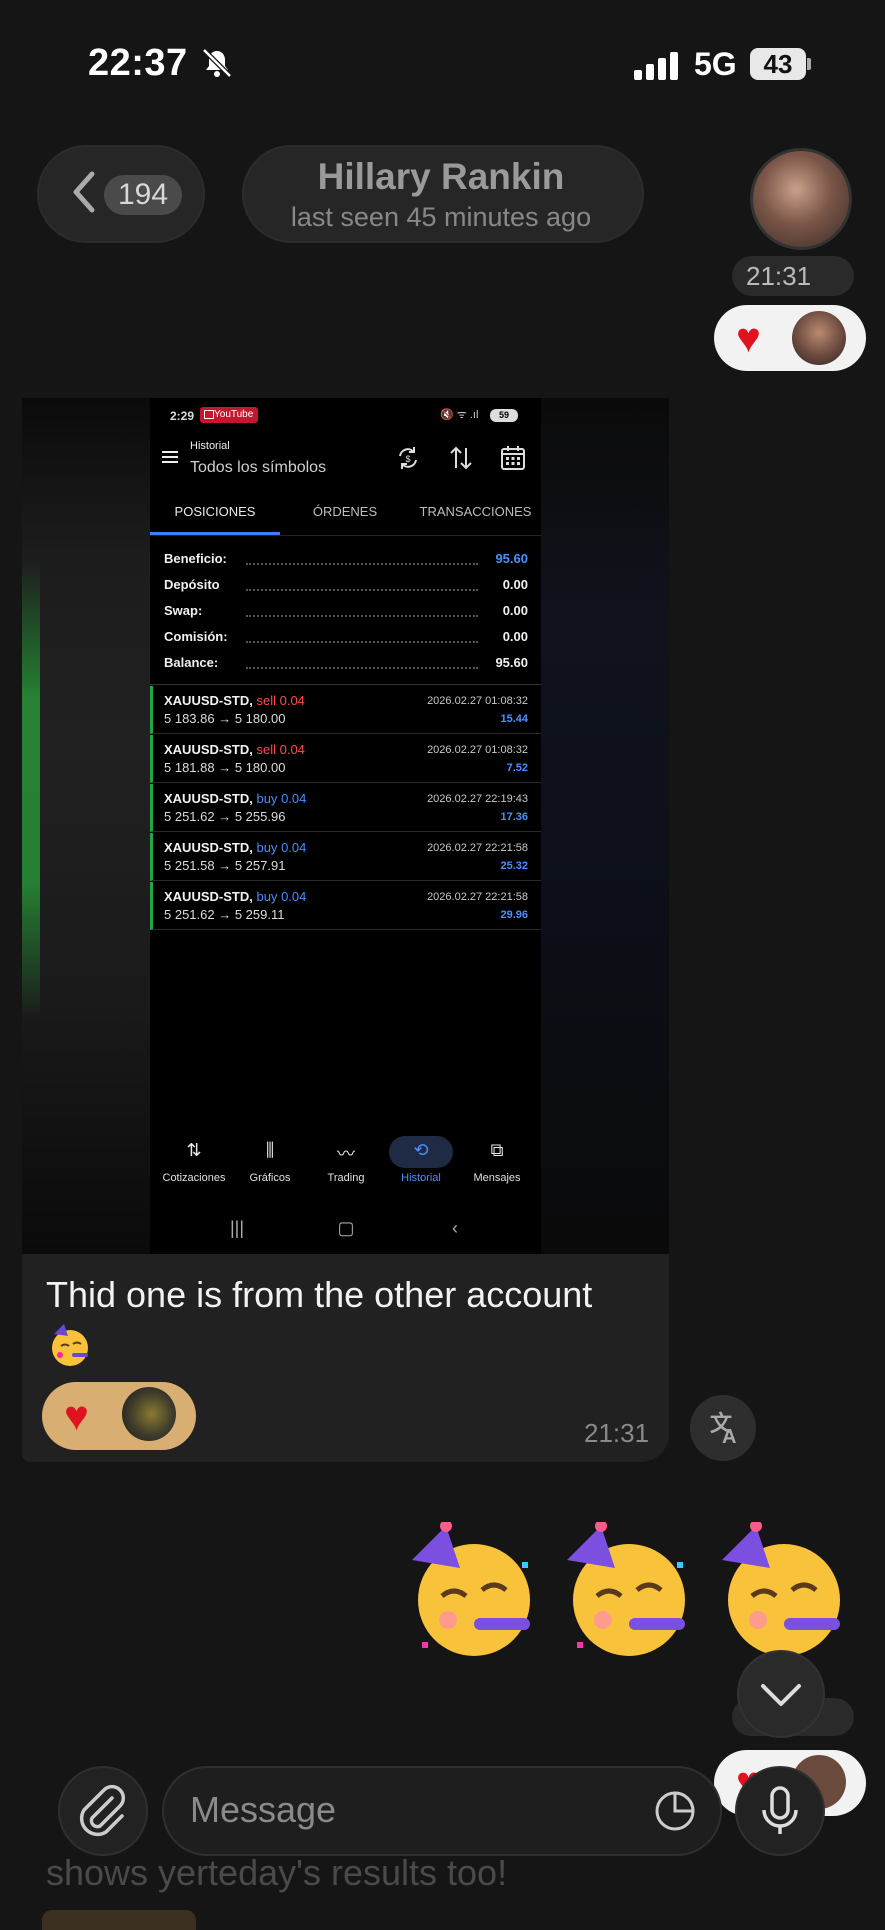  What do you see at coordinates (224, 914) in the screenshot?
I see `trade-prices: 5 251.62 → 5 259.11` at bounding box center [224, 914].